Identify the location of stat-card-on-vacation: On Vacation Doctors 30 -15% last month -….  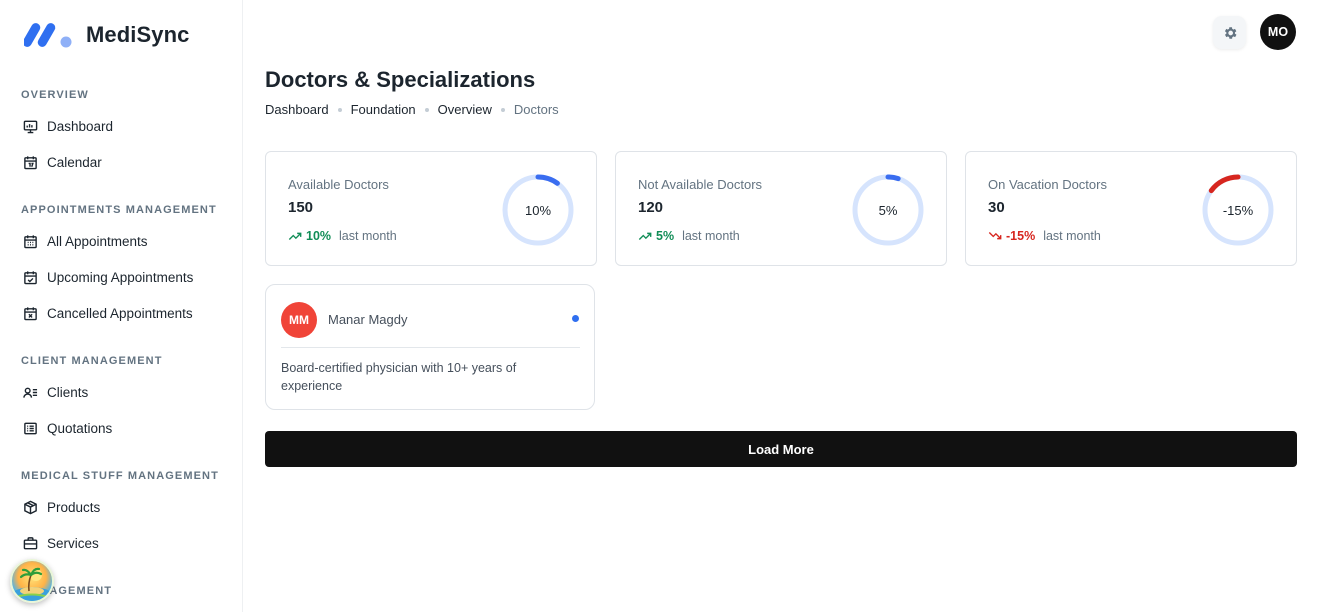
(1131, 208).